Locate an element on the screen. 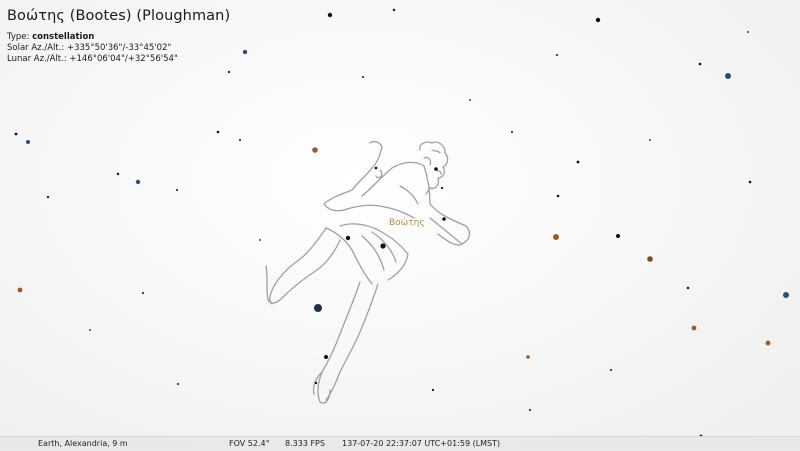 The width and height of the screenshot is (800, 451). fps-readout: 8.333 FPS is located at coordinates (305, 443).